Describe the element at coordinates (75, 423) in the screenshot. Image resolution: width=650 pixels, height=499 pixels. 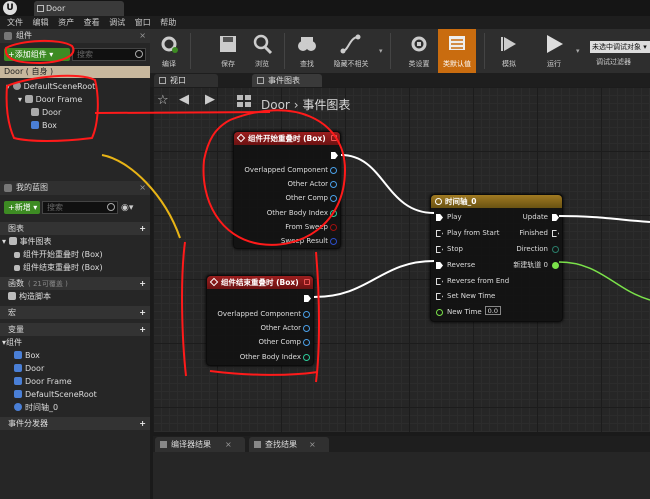
I see `event-dispatchers-category: 事件分发器 +` at that location.